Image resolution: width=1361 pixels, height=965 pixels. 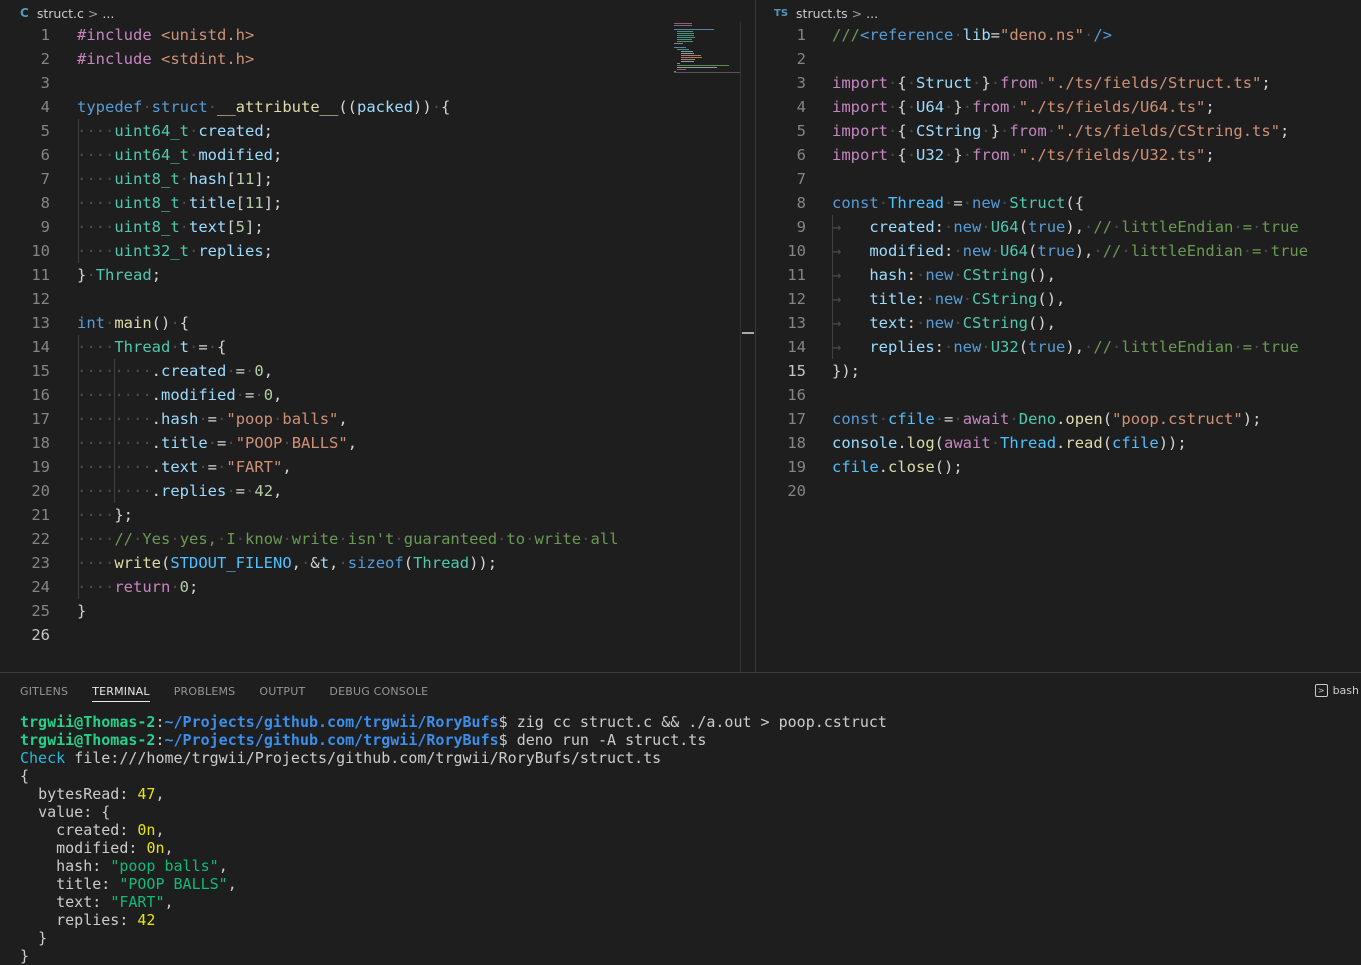 I want to click on output-number: 47, so click(x=146, y=794).